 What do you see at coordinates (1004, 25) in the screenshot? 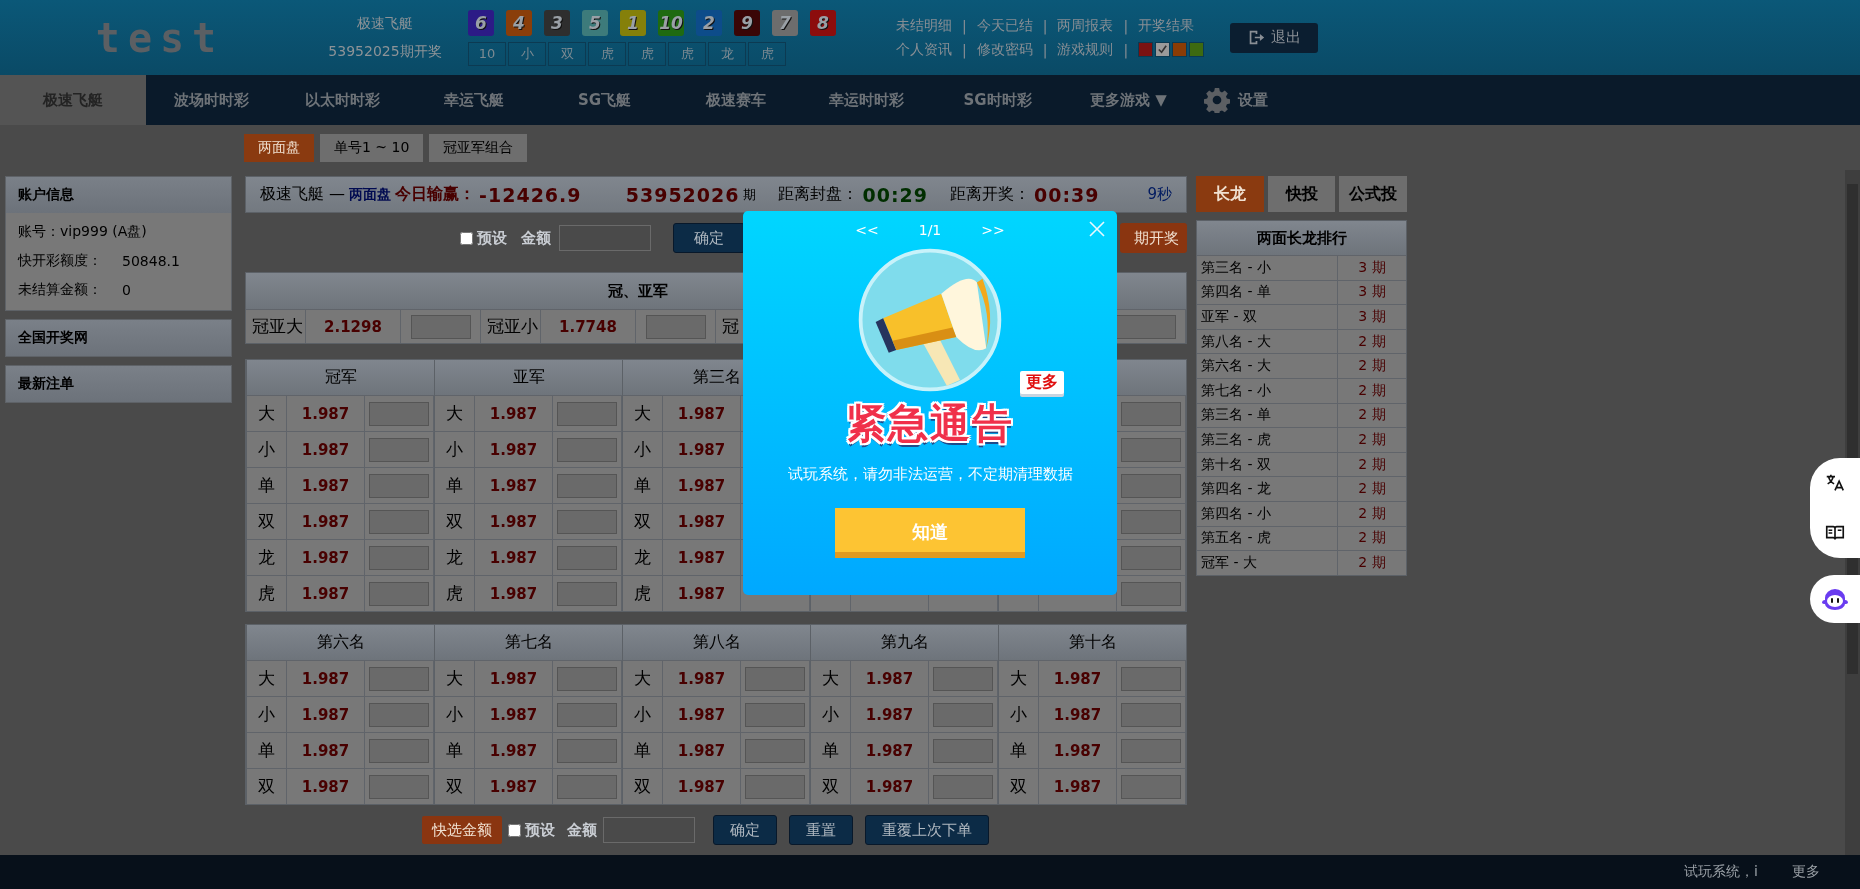
I see `header-link: 今天已结` at bounding box center [1004, 25].